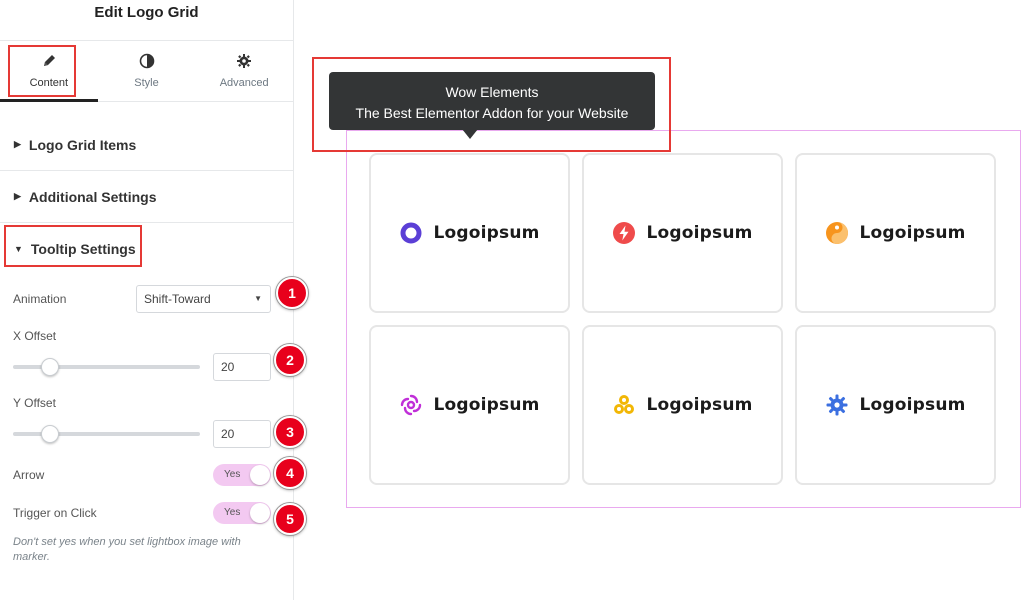  Describe the element at coordinates (837, 233) in the screenshot. I see `yin-yang-logo-icon` at that location.